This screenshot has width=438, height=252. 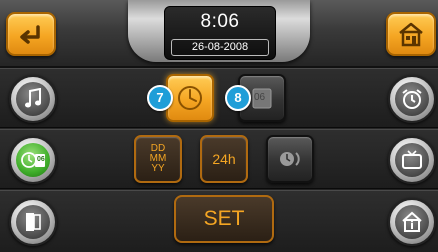 I want to click on back-button, so click(x=31, y=34).